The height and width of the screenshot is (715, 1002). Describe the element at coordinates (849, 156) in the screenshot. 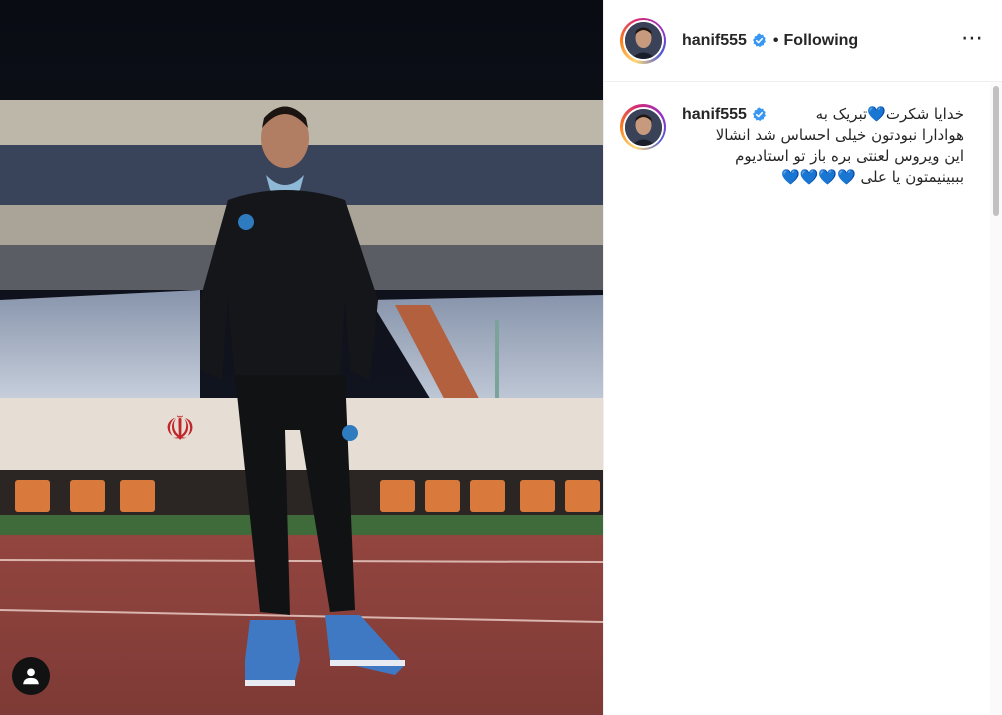

I see `caption-line-3: این ویروس لعنتی بره باز تو استادیوم` at that location.